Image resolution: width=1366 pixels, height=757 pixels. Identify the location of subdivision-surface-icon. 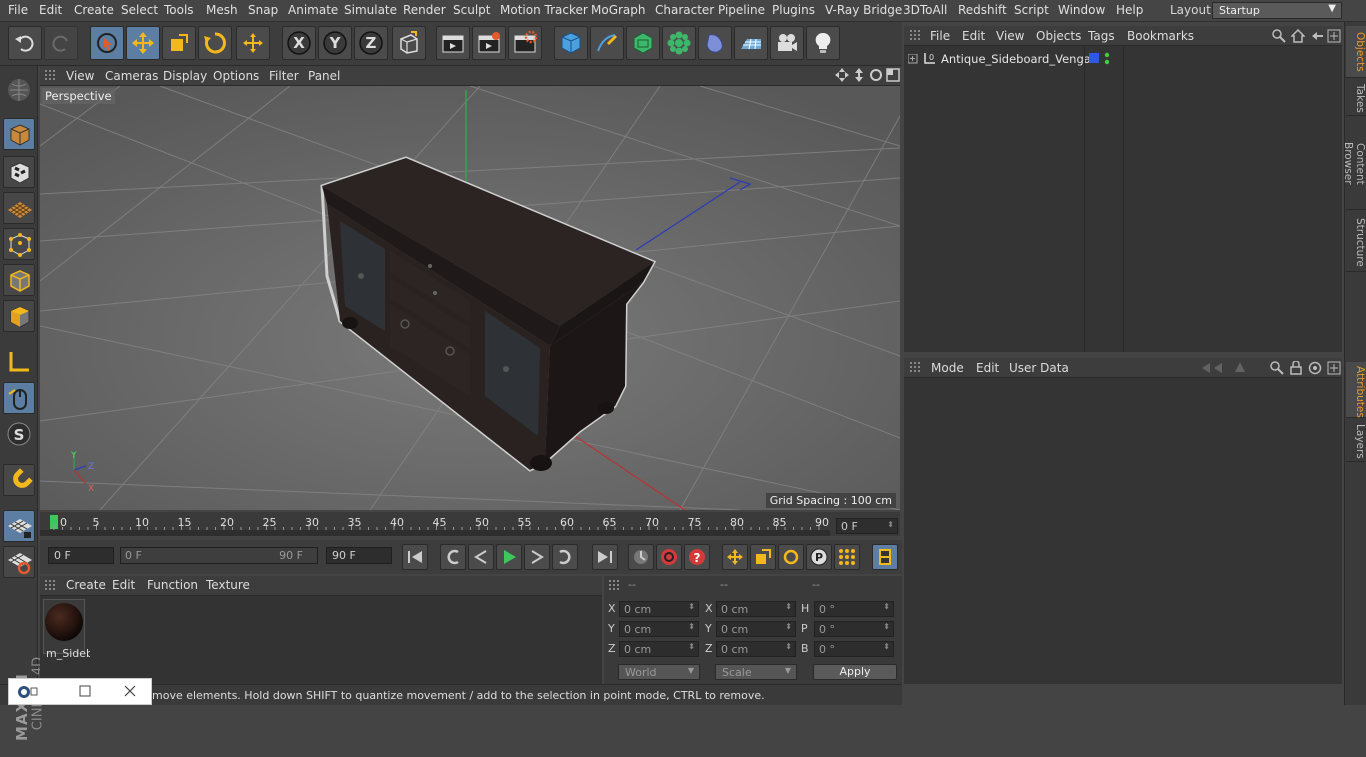
(643, 43).